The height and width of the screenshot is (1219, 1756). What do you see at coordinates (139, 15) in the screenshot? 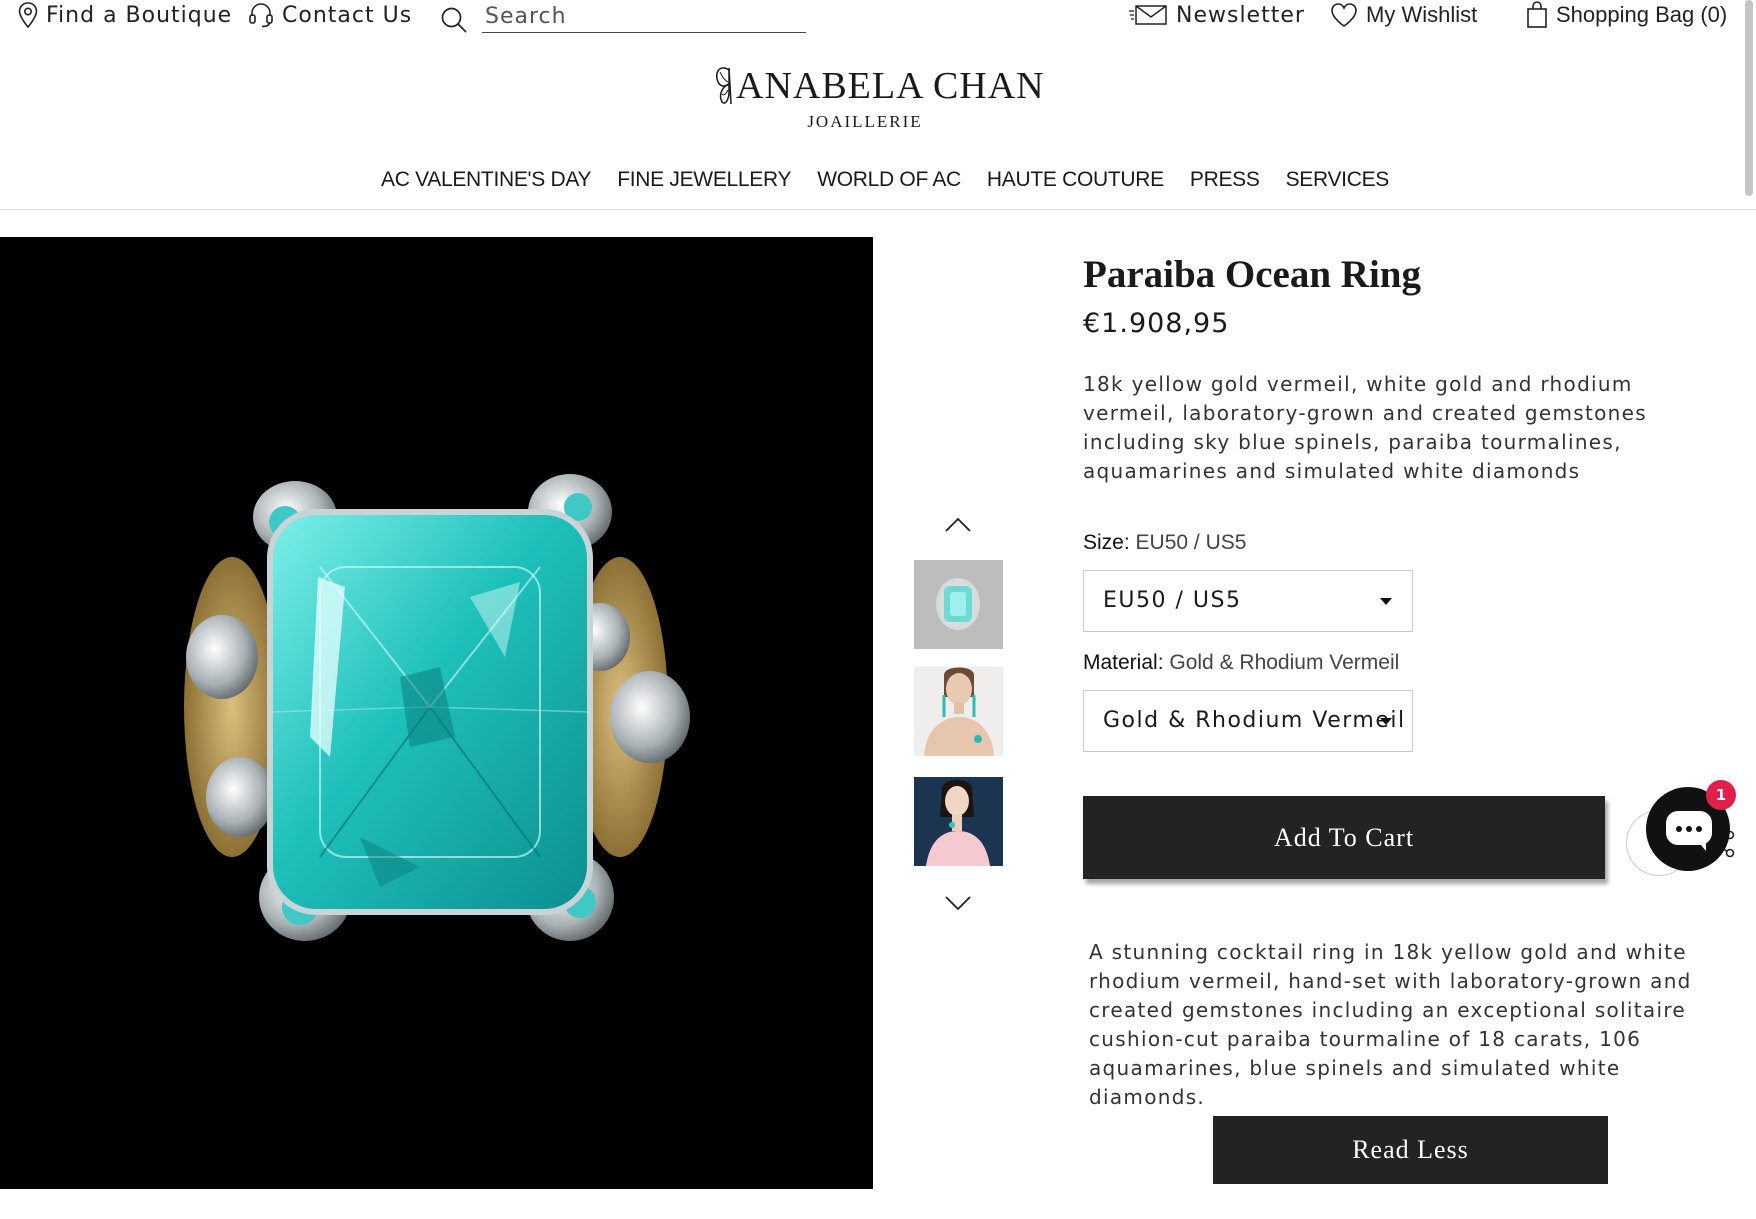
I see `find-boutique-label: Find a Boutique` at bounding box center [139, 15].